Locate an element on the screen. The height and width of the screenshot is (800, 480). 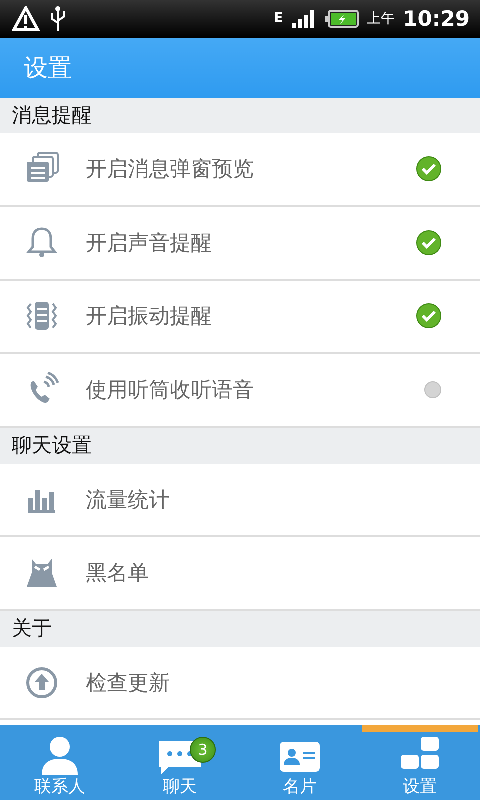
section-title: 消息提醒 is located at coordinates (52, 115).